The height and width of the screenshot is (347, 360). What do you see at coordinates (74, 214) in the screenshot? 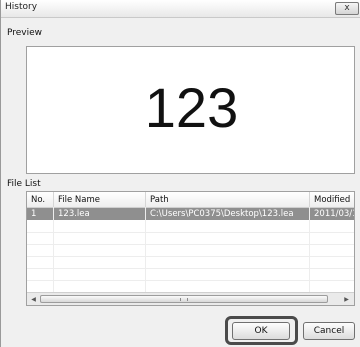
I see `cell-file-name: 123.lea` at bounding box center [74, 214].